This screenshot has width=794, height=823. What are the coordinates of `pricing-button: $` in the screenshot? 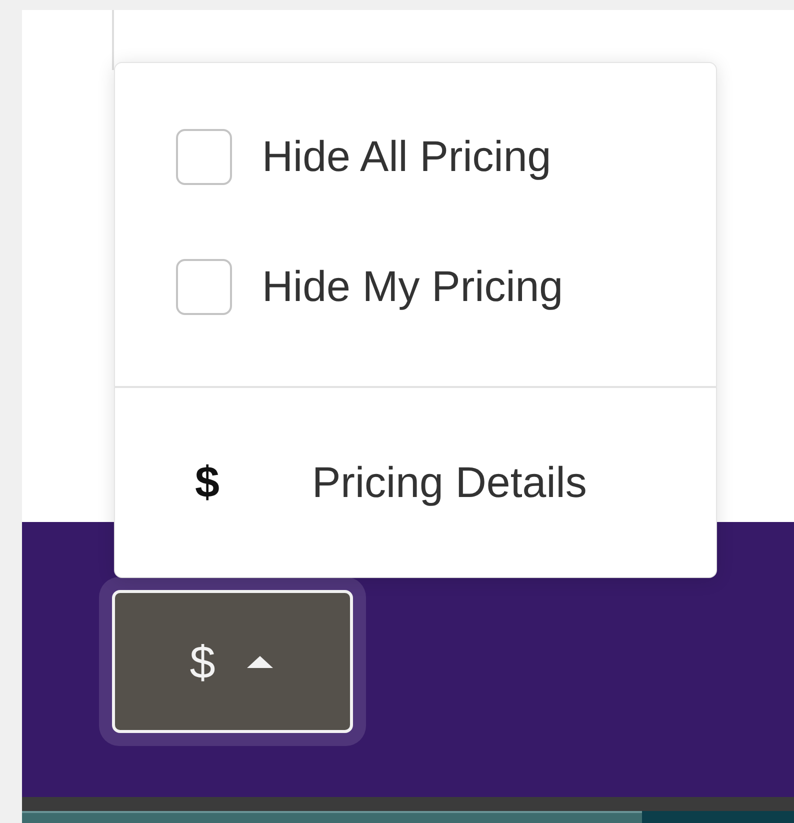 It's located at (232, 661).